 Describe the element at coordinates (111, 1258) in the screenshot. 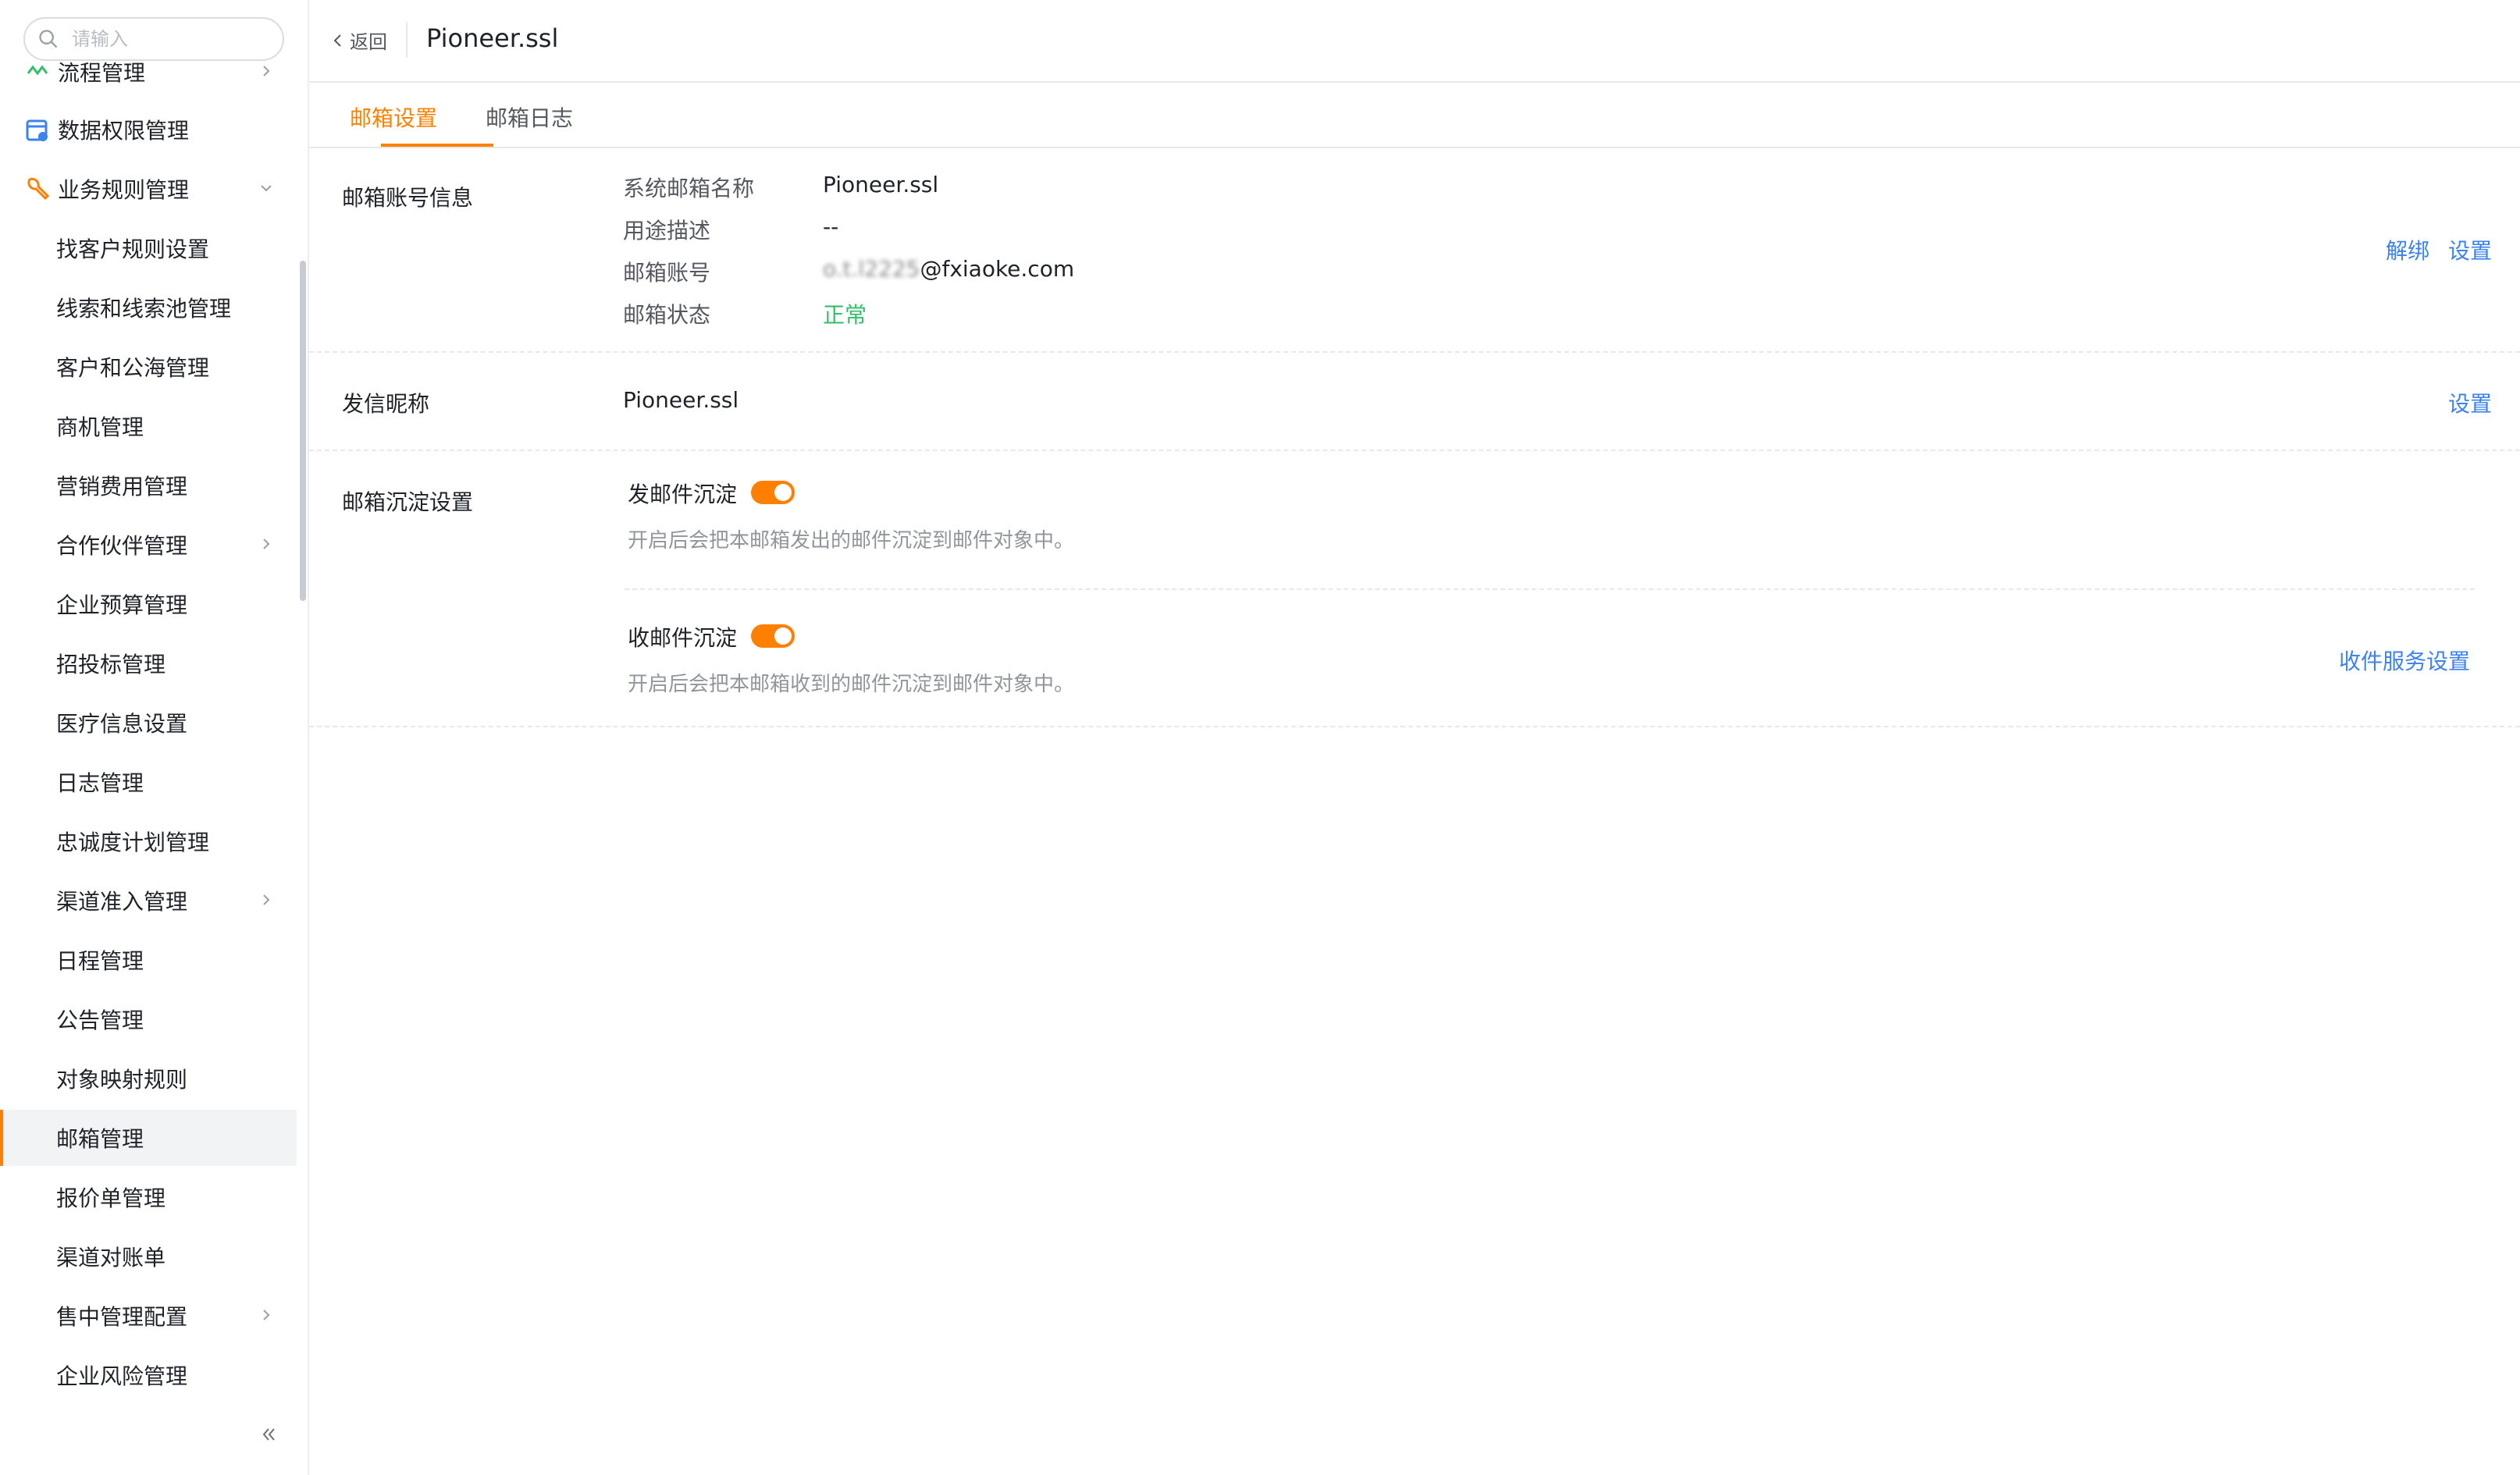

I see `sidebar-item-label: 渠道对账单` at that location.